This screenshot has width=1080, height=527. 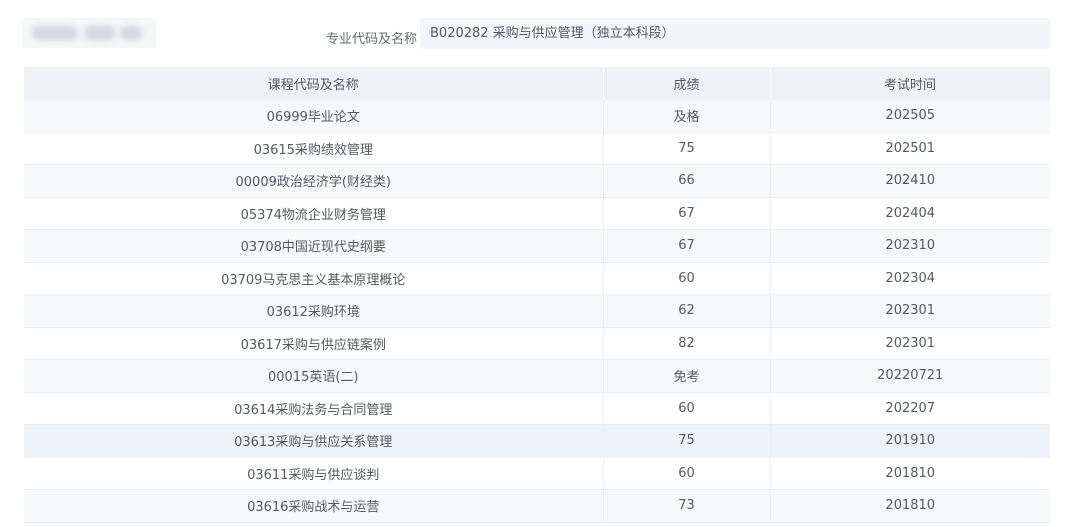 I want to click on table-row: 06999毕业论文 及格 202505, so click(x=537, y=116).